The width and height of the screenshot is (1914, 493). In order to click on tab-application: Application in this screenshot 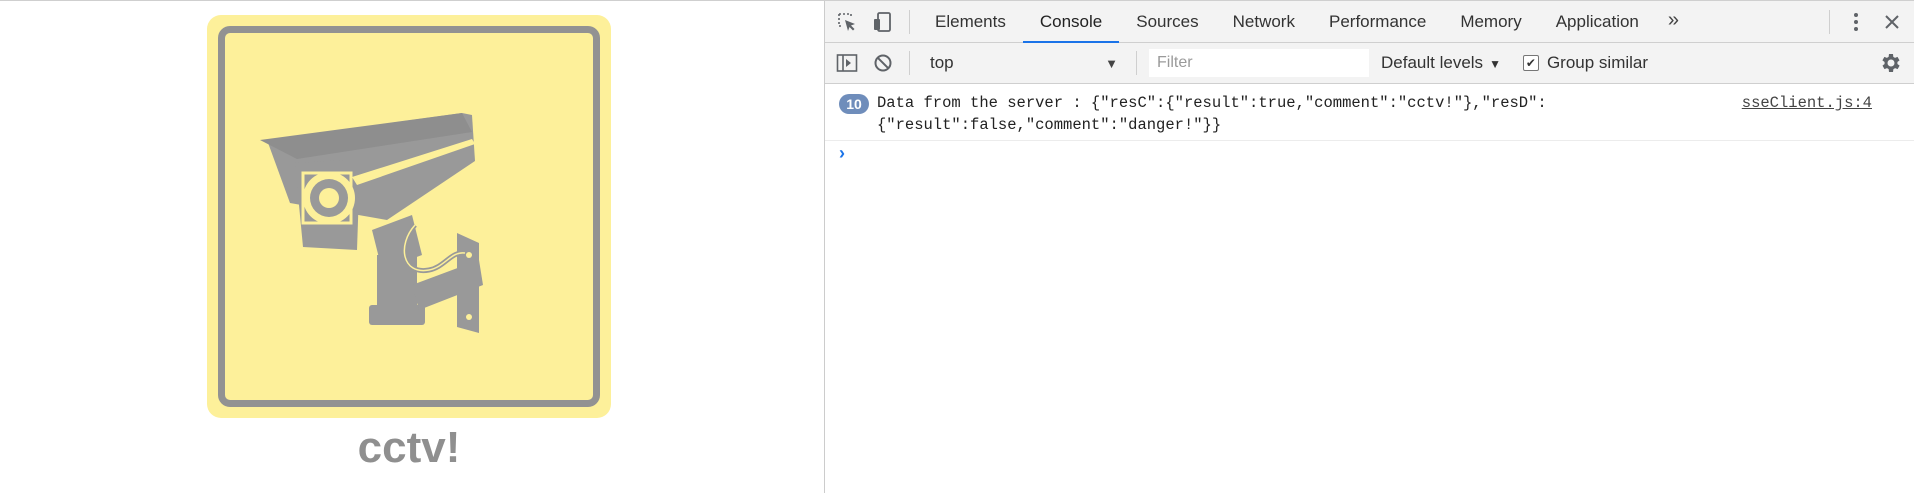, I will do `click(1597, 21)`.